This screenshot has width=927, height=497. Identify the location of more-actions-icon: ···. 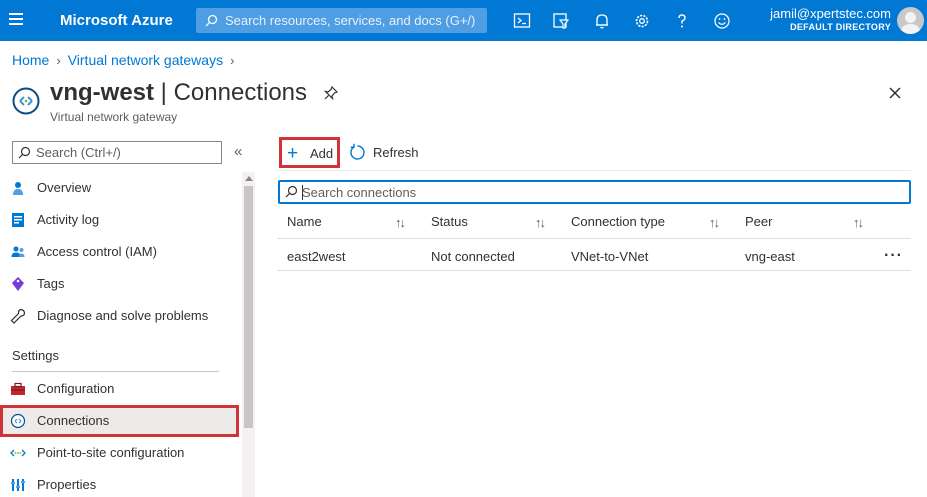
(893, 256).